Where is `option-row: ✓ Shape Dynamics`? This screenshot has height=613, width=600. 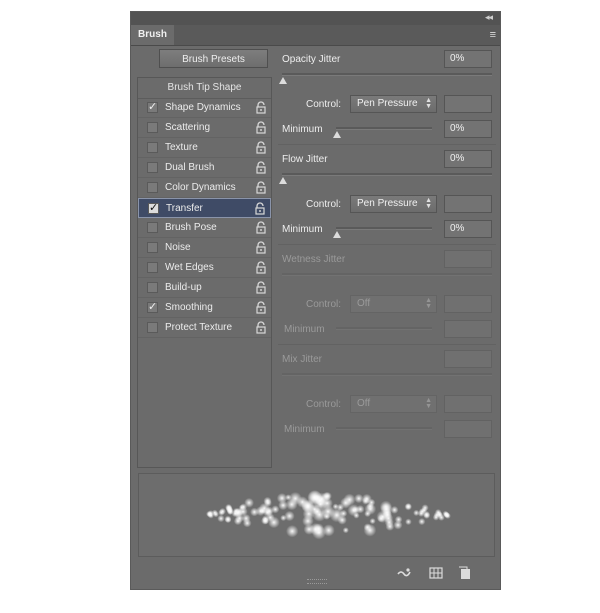
option-row: ✓ Shape Dynamics is located at coordinates (204, 108).